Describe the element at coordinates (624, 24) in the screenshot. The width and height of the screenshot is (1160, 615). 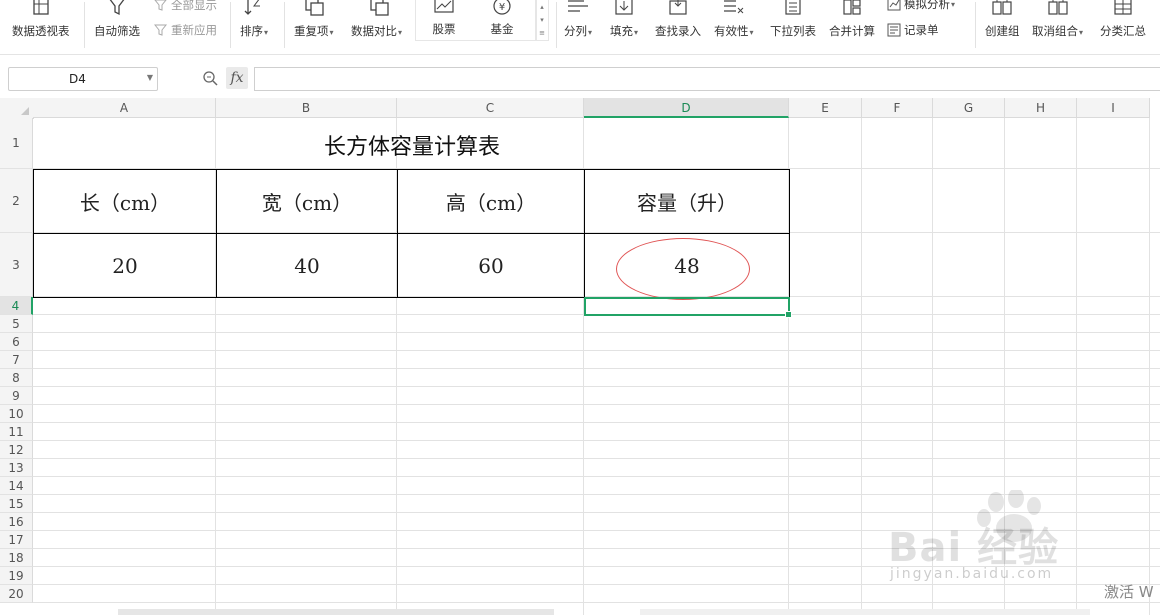
I see `fill-button: 填充▾` at that location.